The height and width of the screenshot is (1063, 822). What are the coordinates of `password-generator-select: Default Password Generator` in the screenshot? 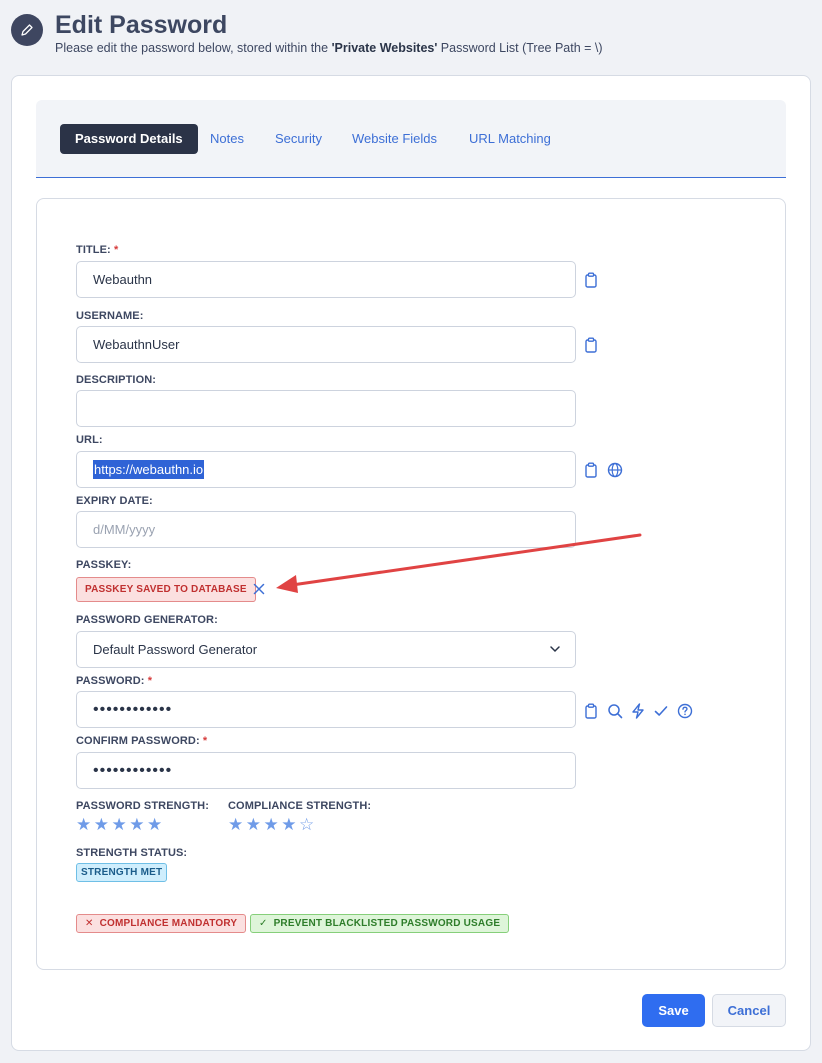 It's located at (326, 649).